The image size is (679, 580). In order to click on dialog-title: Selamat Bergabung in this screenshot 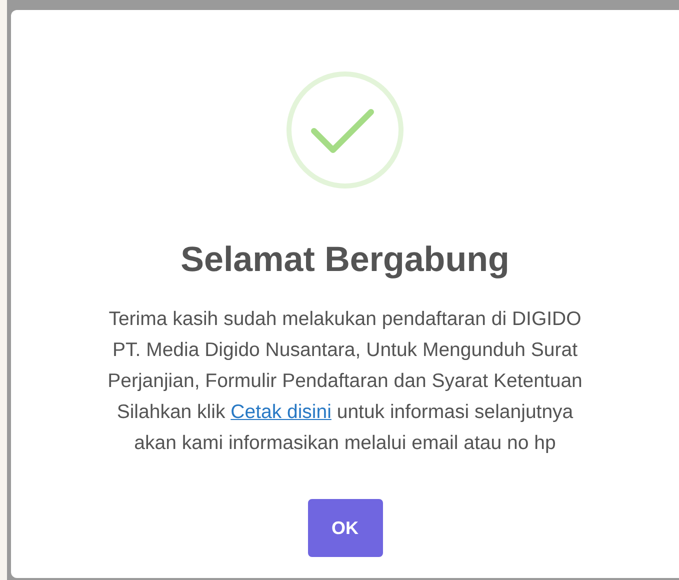, I will do `click(345, 260)`.